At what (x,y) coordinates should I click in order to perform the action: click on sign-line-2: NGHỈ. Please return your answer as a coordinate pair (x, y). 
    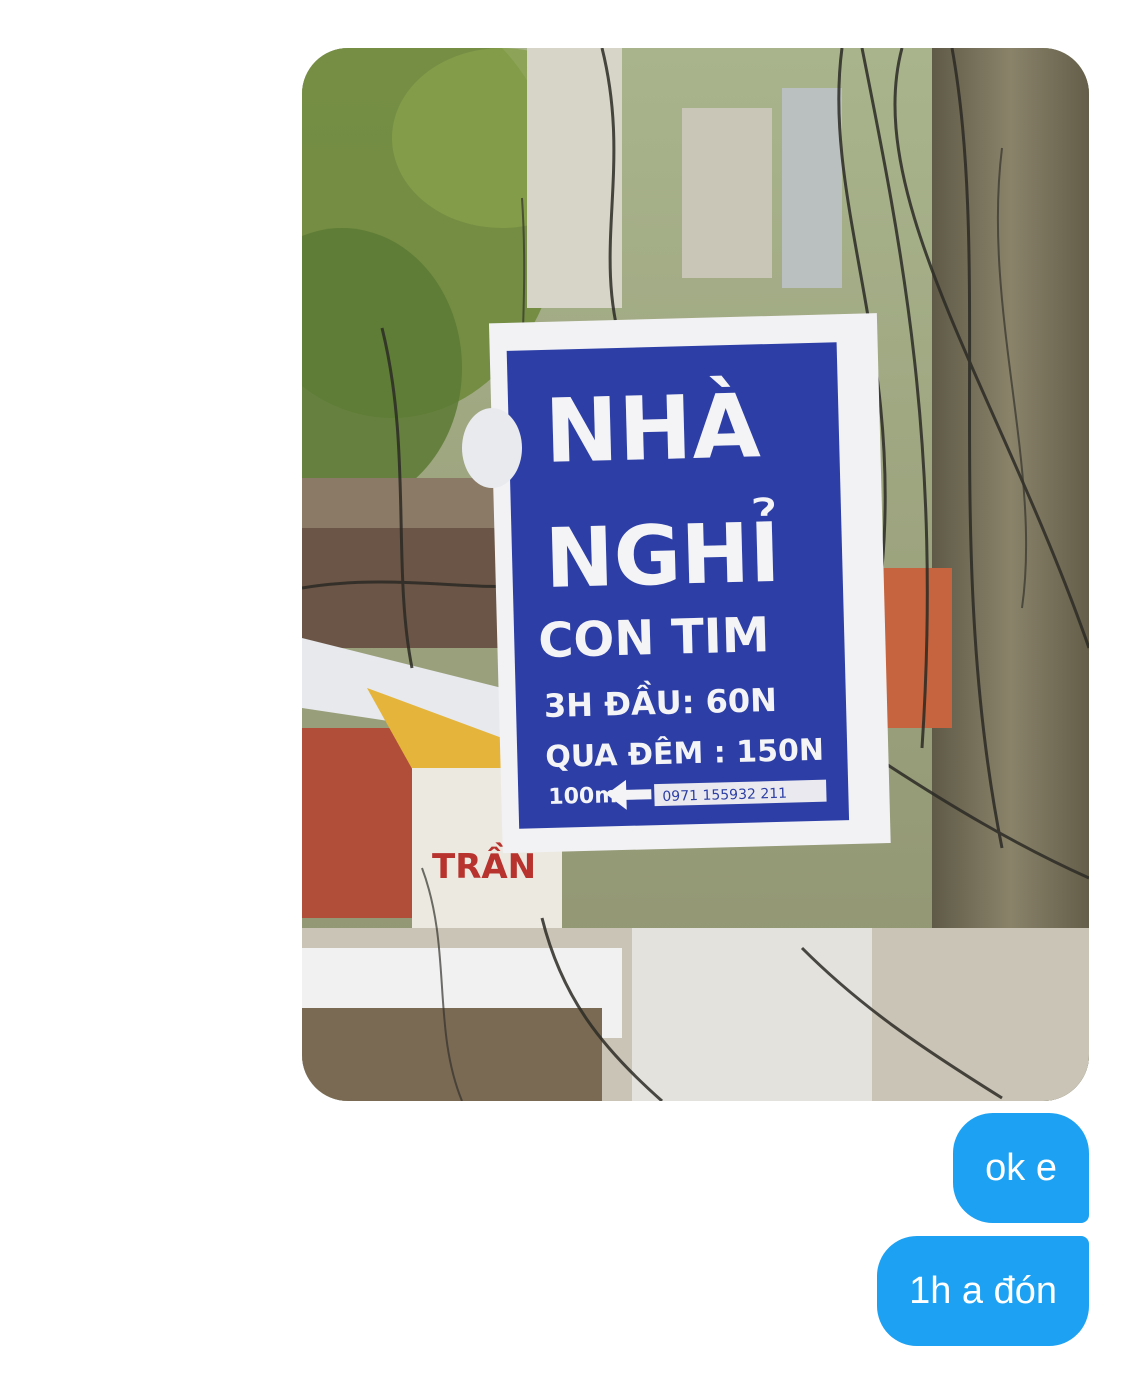
    Looking at the image, I should click on (663, 551).